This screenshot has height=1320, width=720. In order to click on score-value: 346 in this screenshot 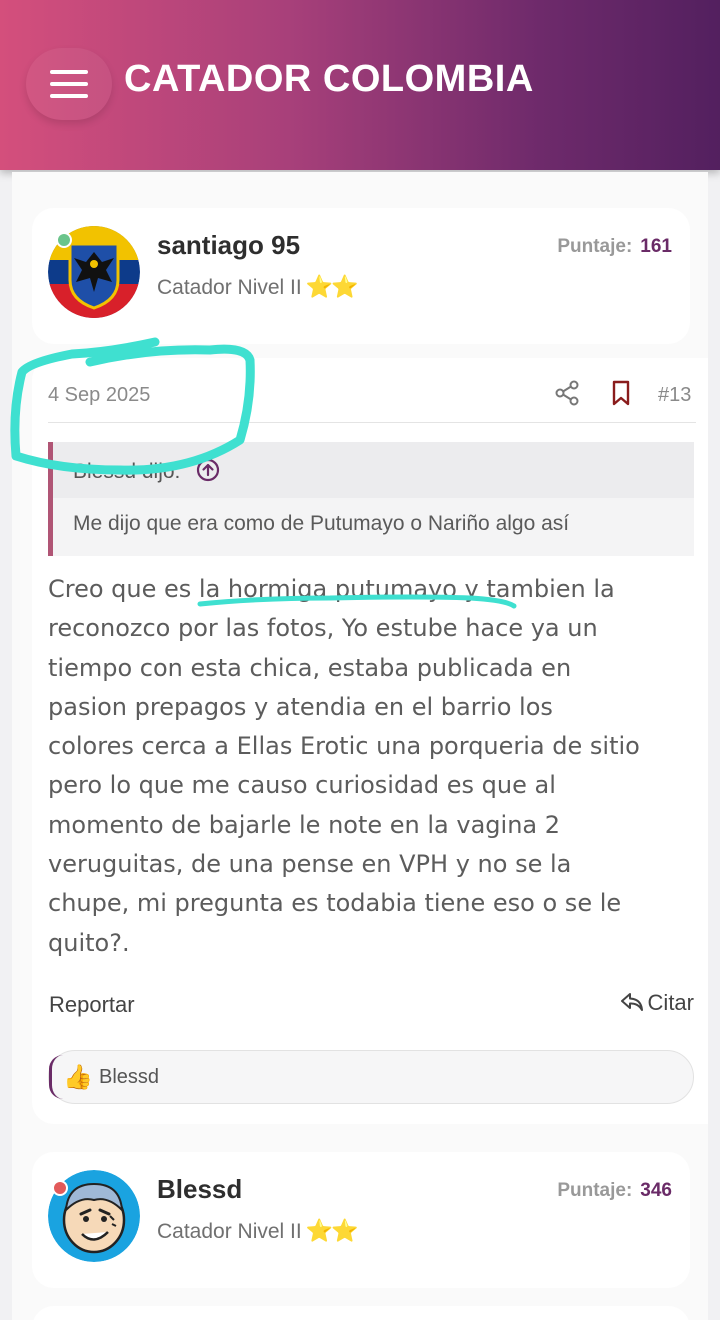, I will do `click(656, 1190)`.